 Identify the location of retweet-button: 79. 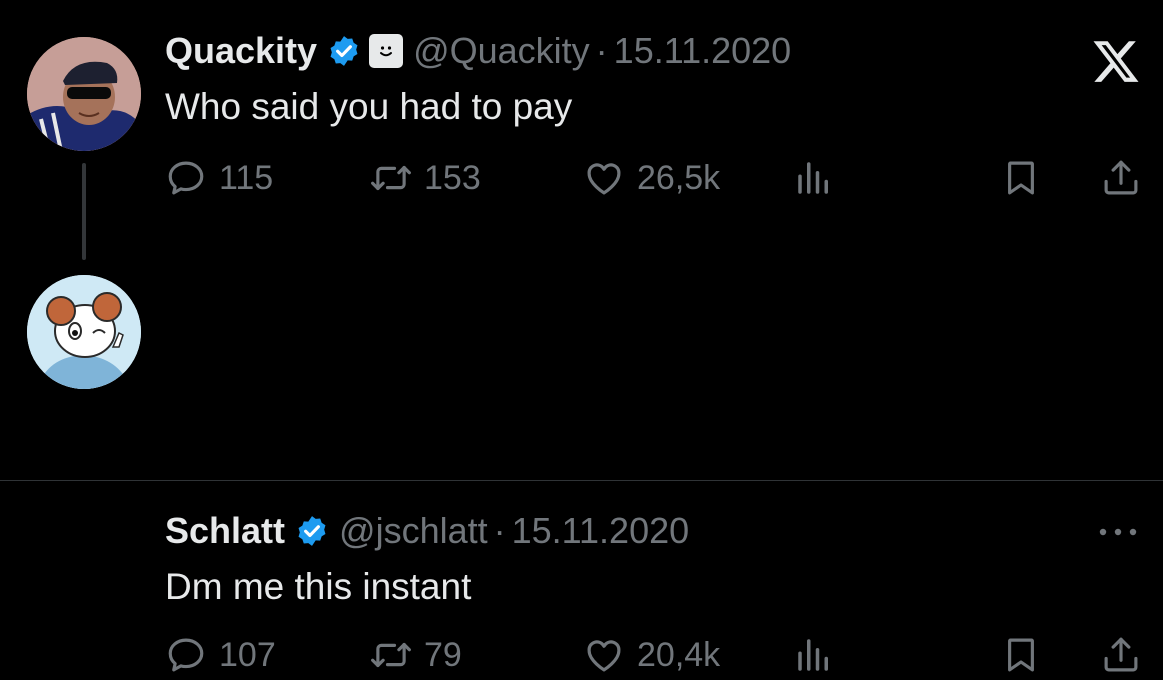
(416, 655).